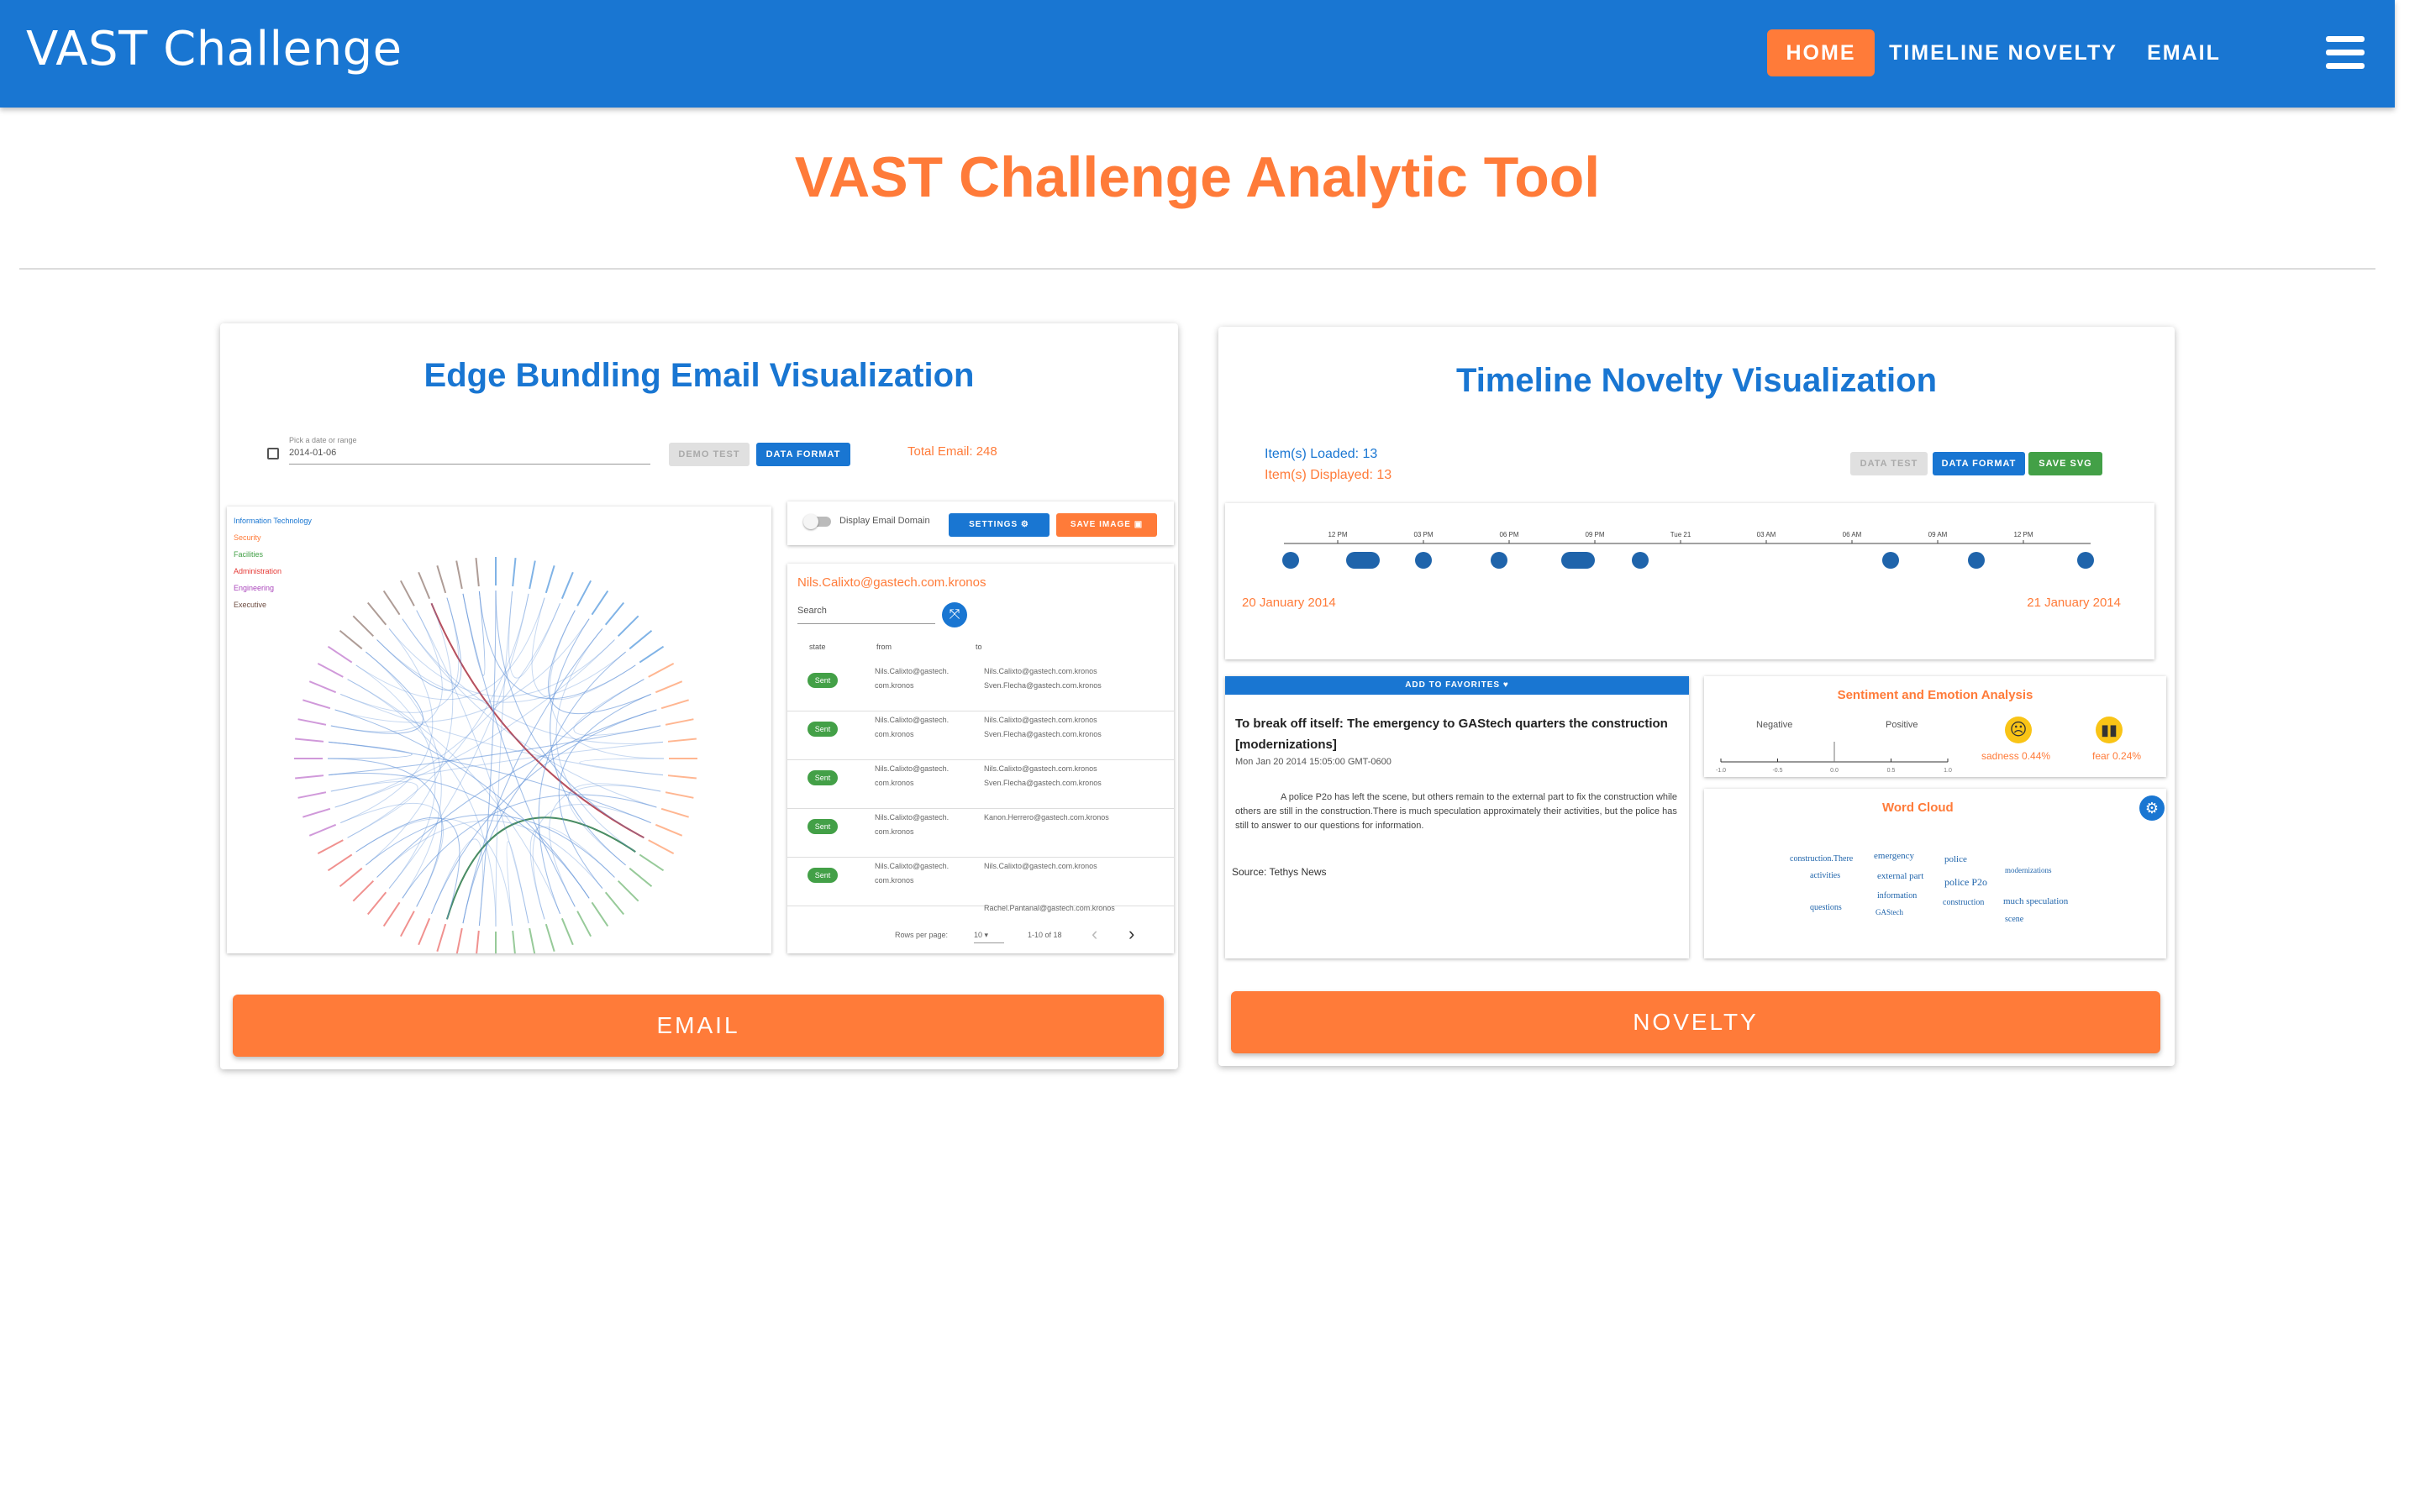 This screenshot has height=1512, width=2420. What do you see at coordinates (2003, 52) in the screenshot?
I see `nav-timeline-novelty-button: TIMELINE NOVELTY` at bounding box center [2003, 52].